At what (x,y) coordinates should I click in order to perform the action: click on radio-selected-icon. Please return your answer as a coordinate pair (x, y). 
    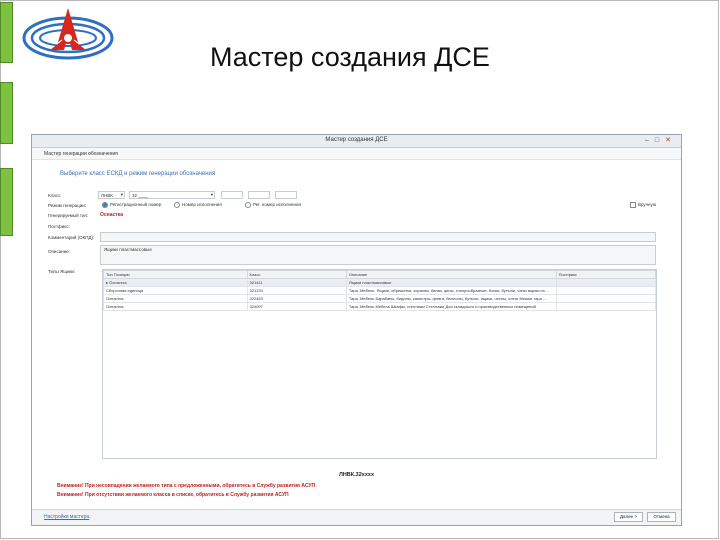
    Looking at the image, I should click on (105, 205).